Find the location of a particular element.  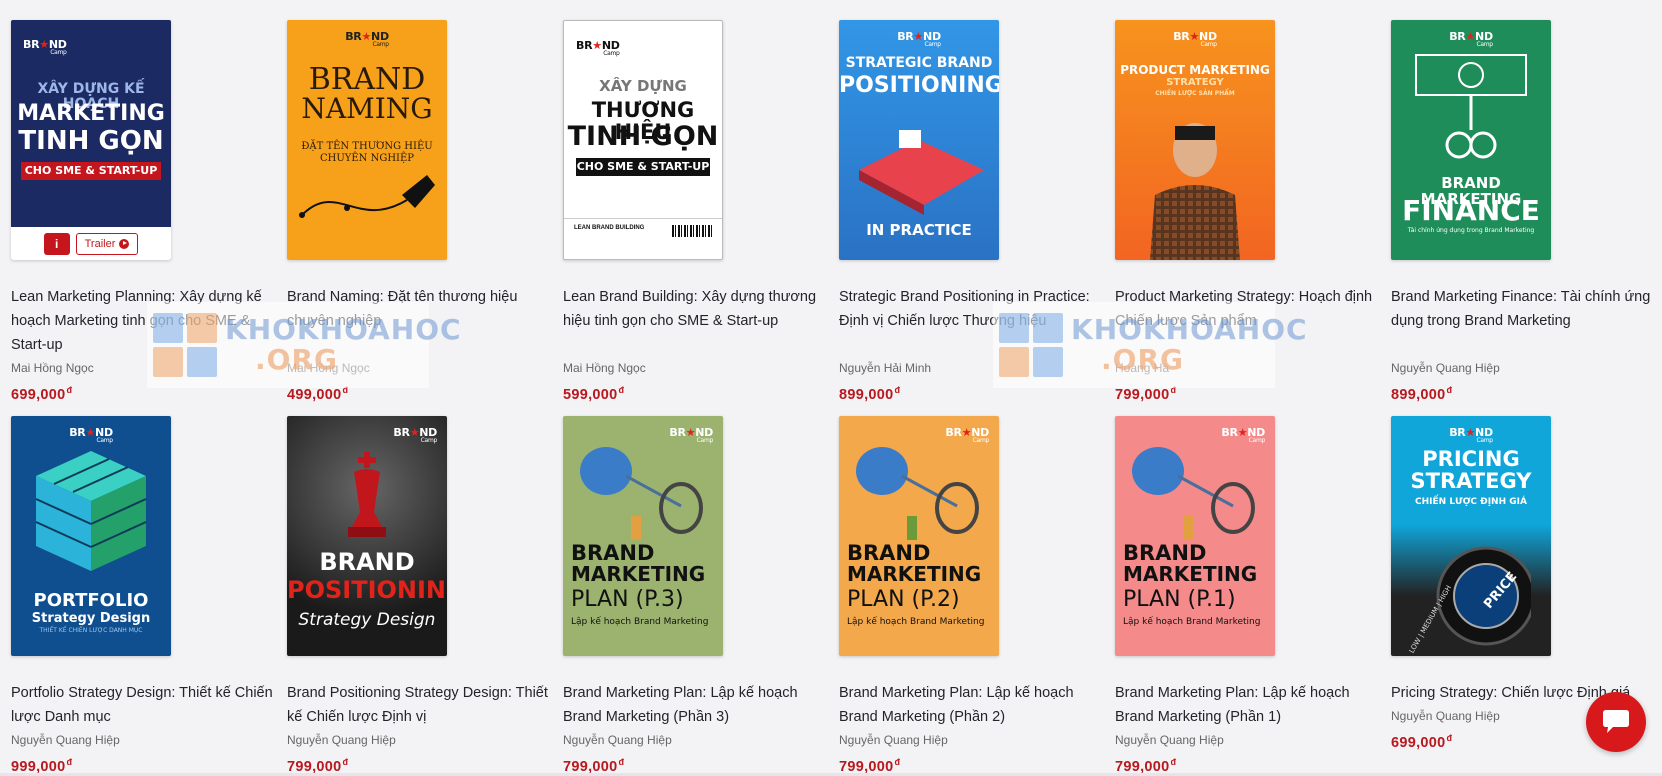

rubiks-cube-illustration is located at coordinates (91, 511).